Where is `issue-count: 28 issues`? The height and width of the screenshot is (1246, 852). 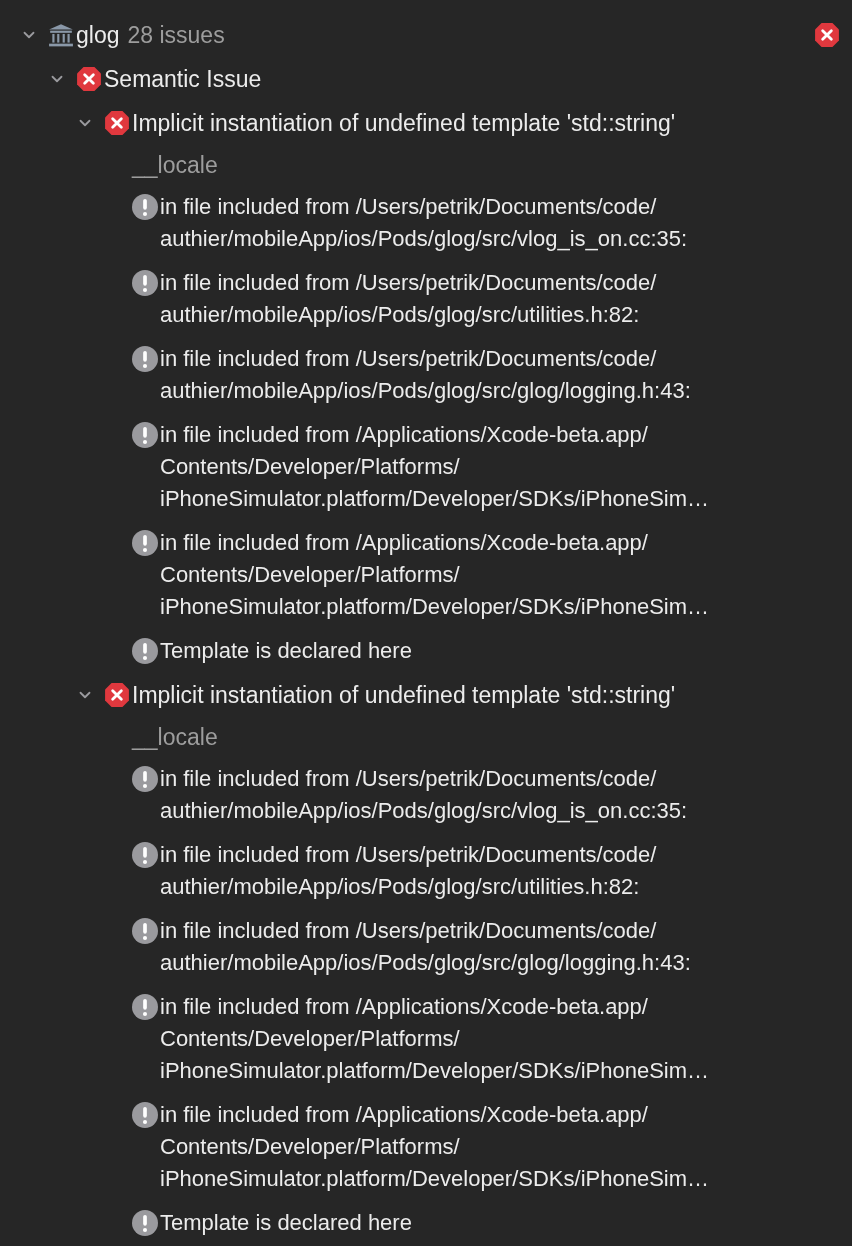
issue-count: 28 issues is located at coordinates (176, 35).